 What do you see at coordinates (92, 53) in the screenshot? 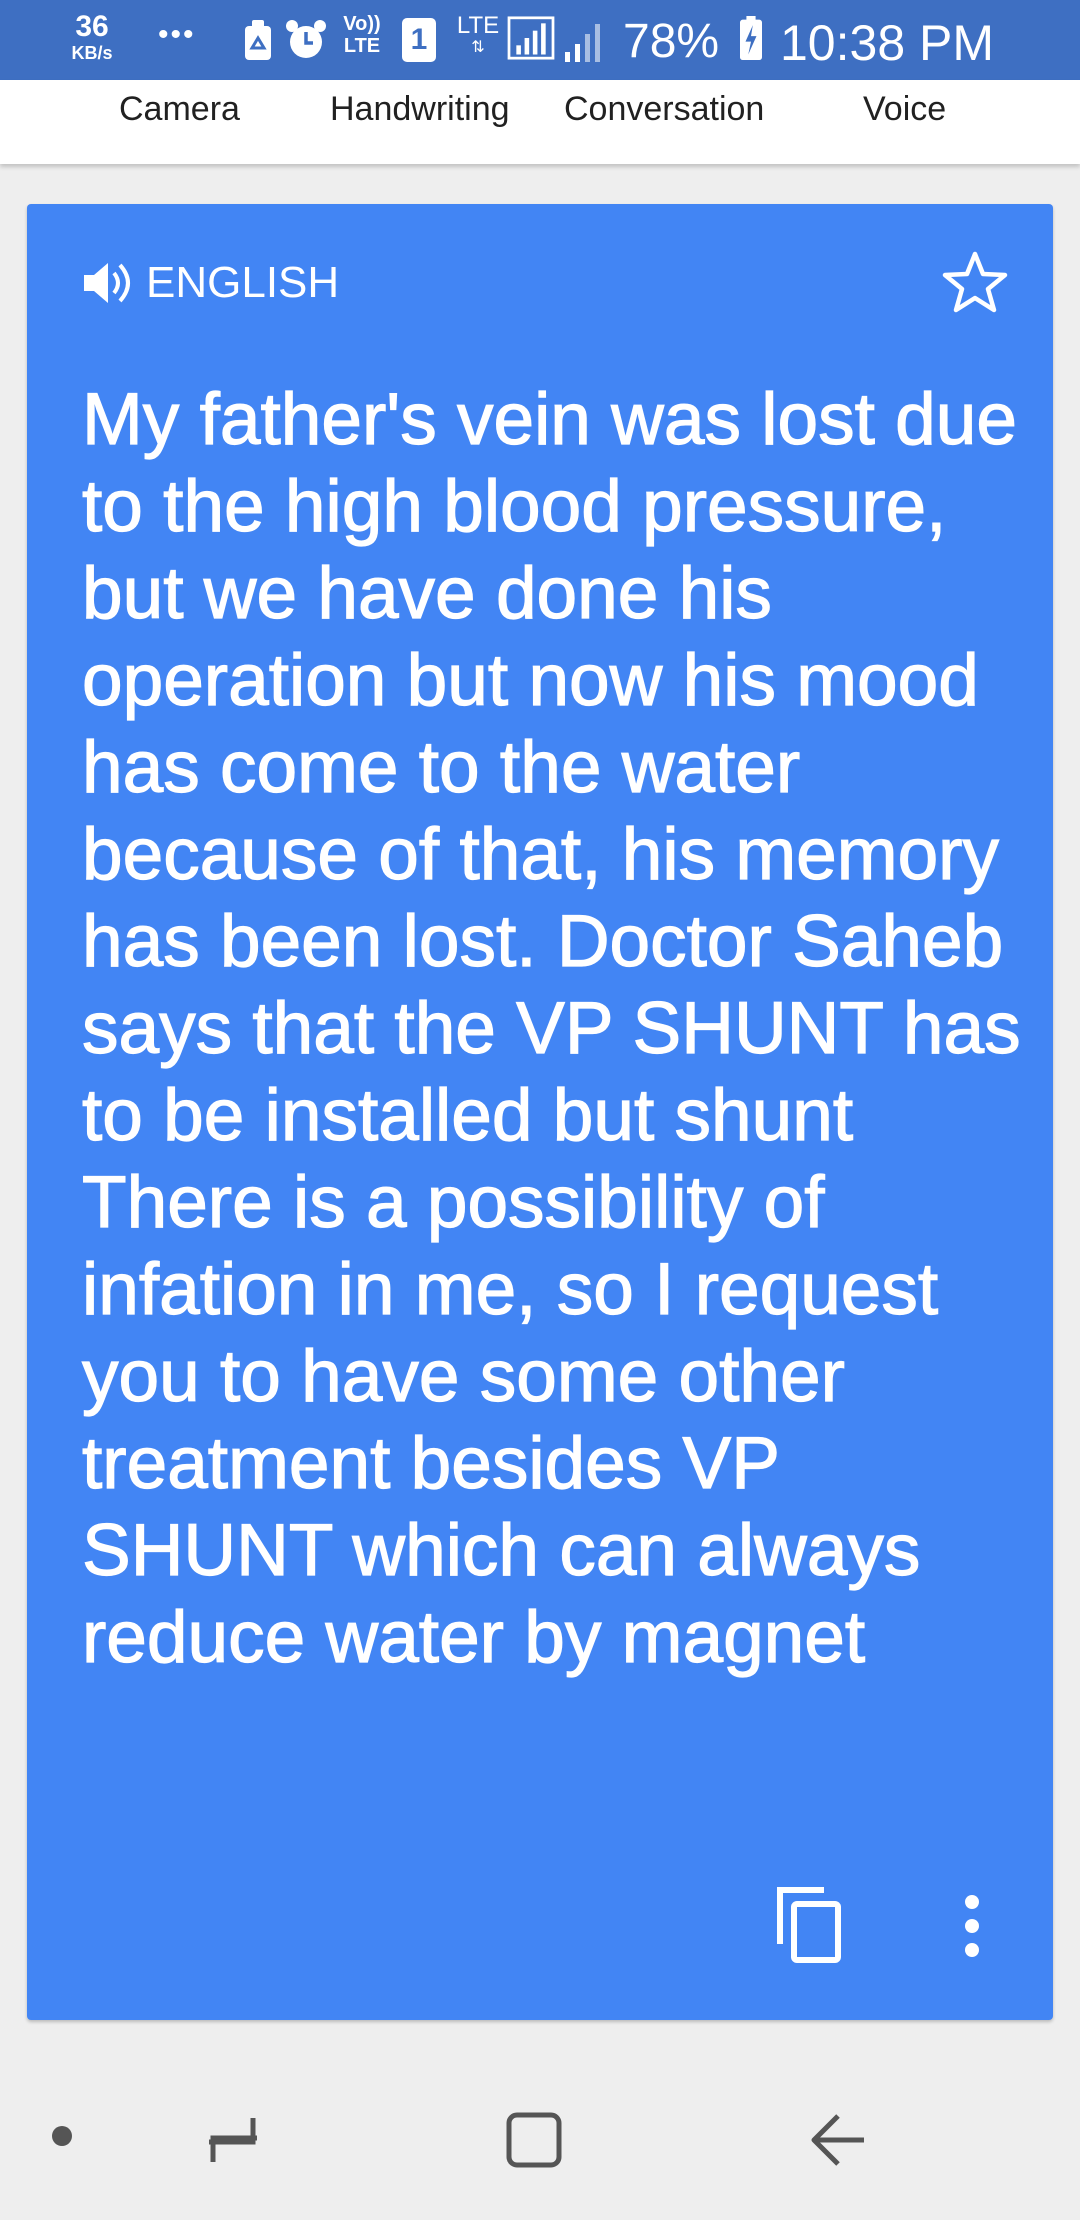
I see `network-speed-unit: KB/s` at bounding box center [92, 53].